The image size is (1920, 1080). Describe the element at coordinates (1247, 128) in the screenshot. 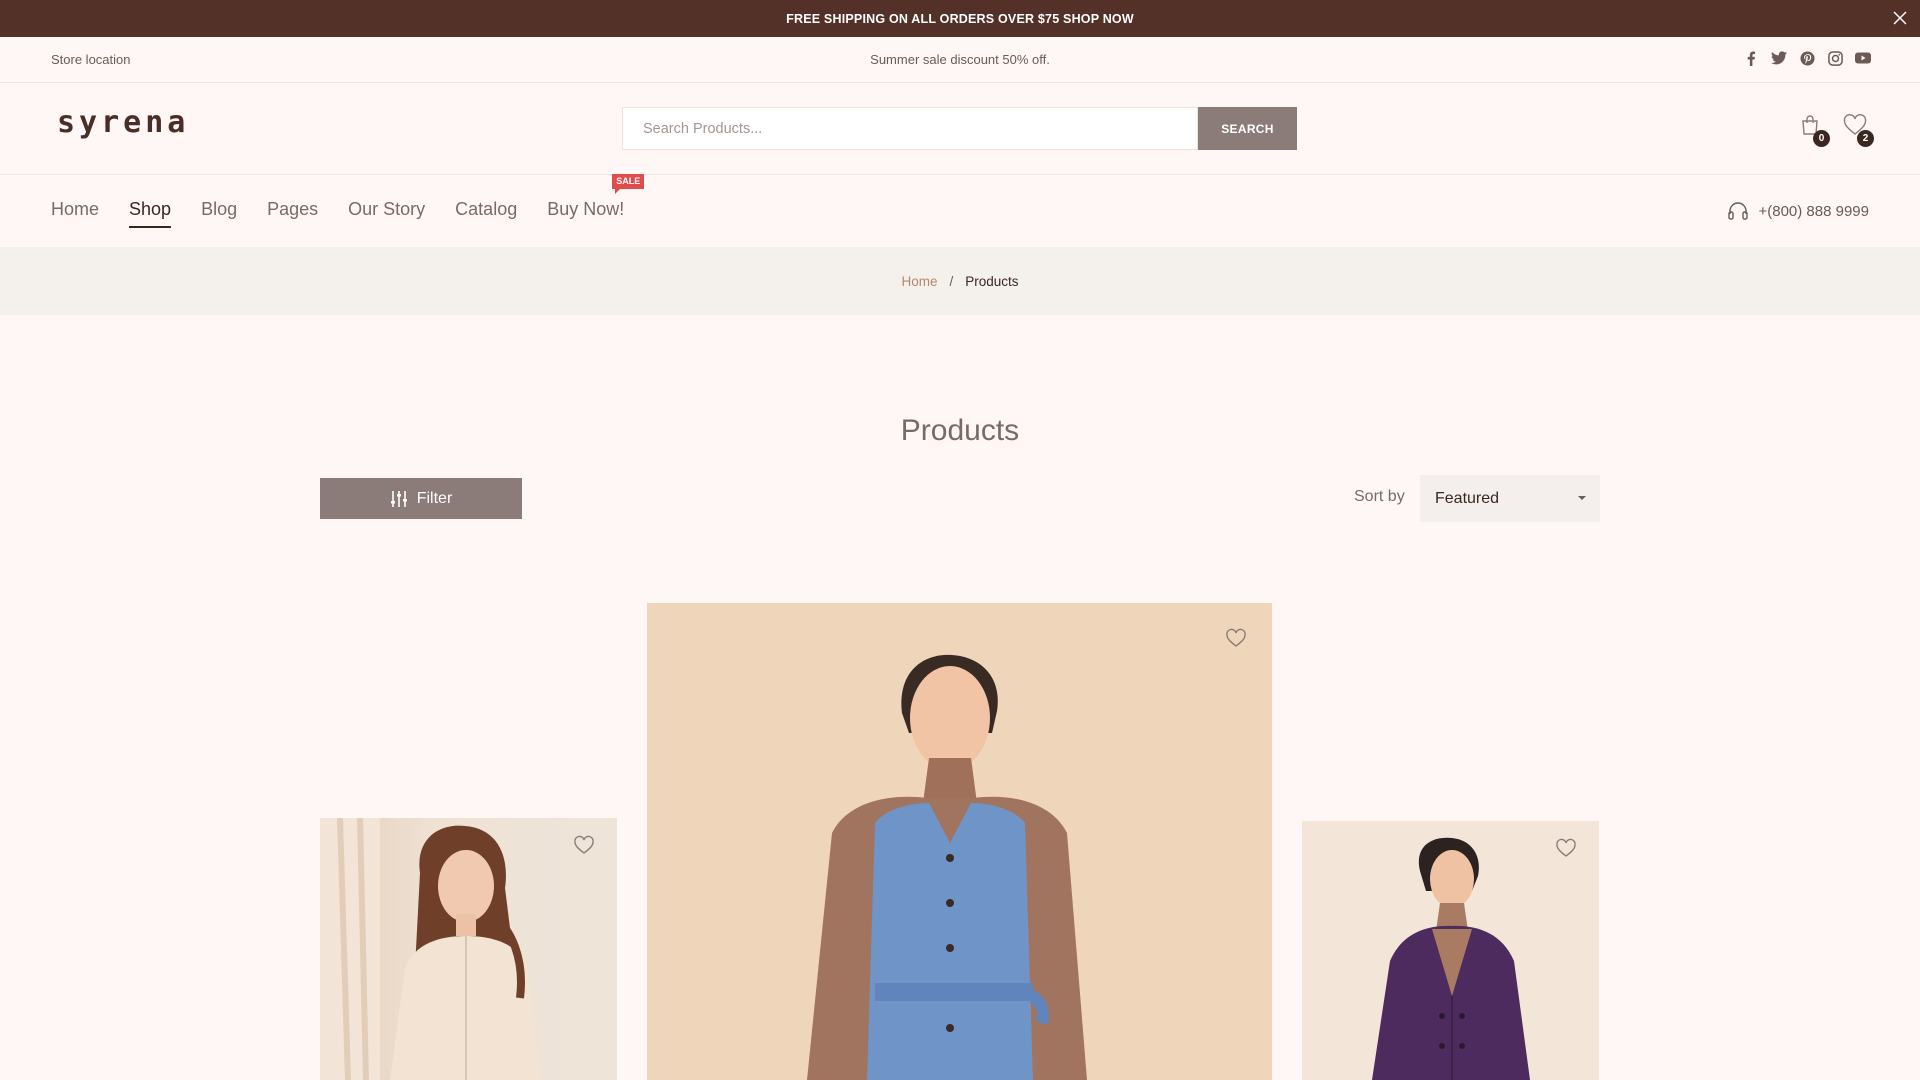

I see `search-button: SEARCH` at that location.